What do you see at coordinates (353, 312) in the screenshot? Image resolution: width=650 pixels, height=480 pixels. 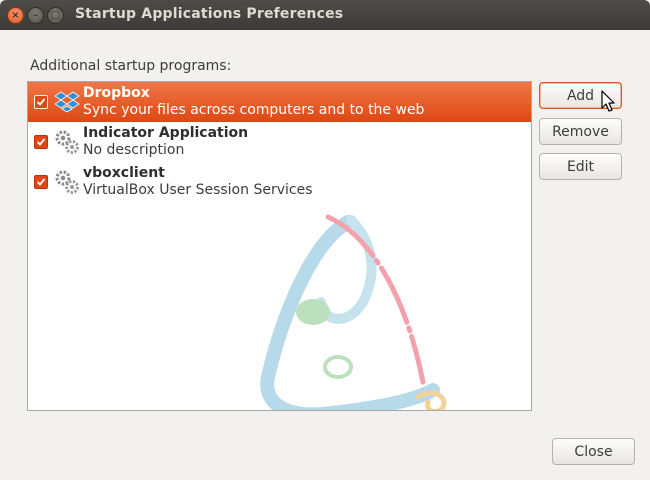 I see `watermark-logo` at bounding box center [353, 312].